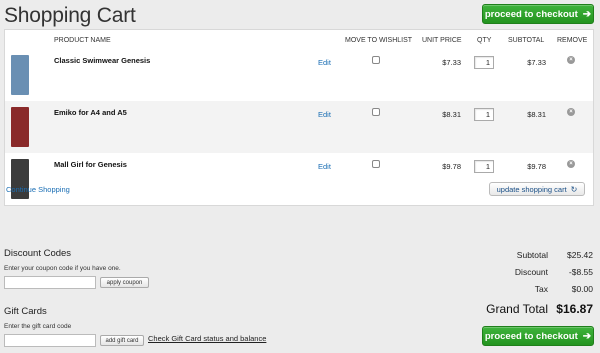 Image resolution: width=600 pixels, height=353 pixels. I want to click on grand-total-label: Grand Total, so click(517, 309).